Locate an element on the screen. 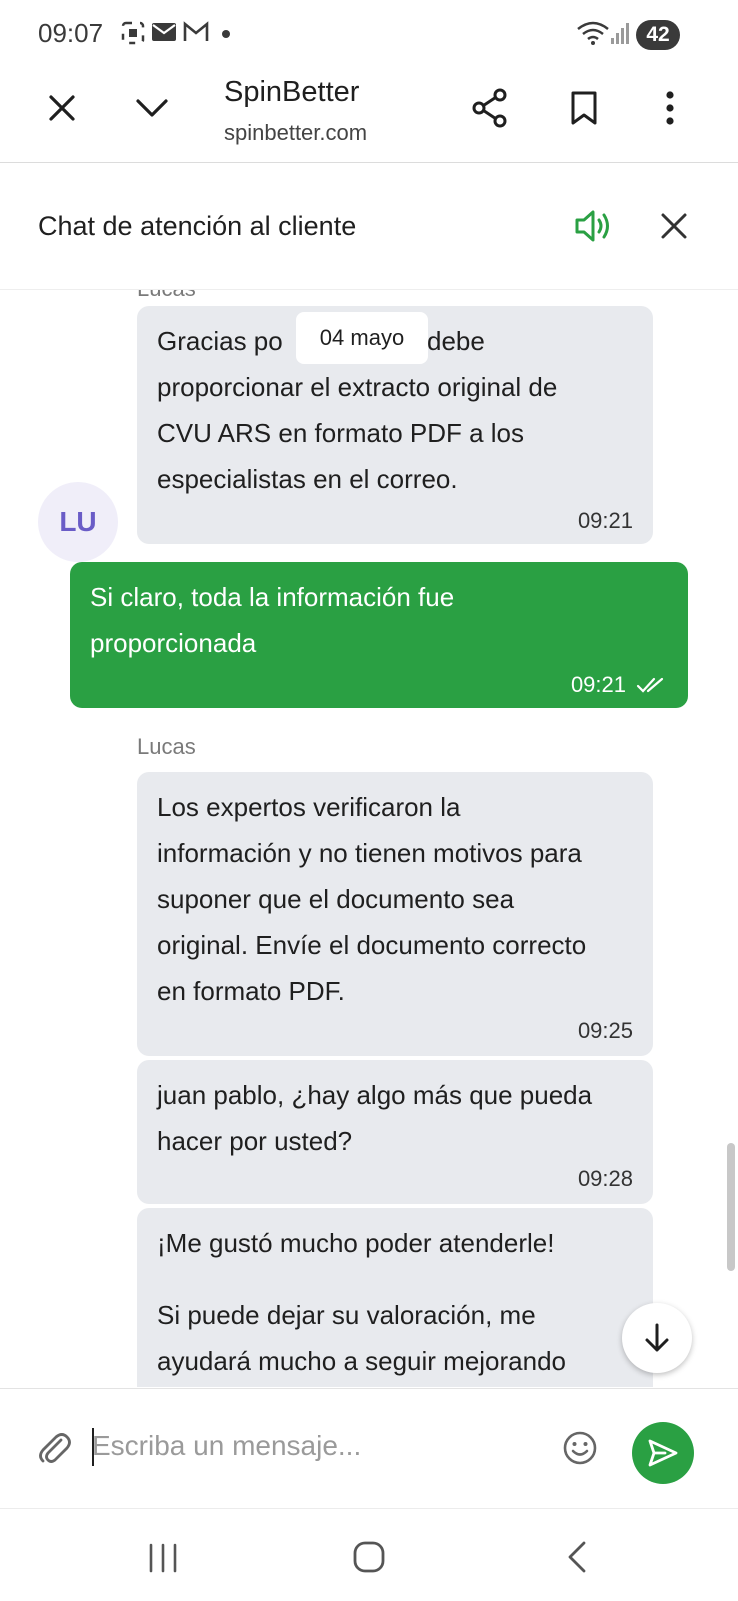  date-separator: 04 mayo is located at coordinates (362, 338).